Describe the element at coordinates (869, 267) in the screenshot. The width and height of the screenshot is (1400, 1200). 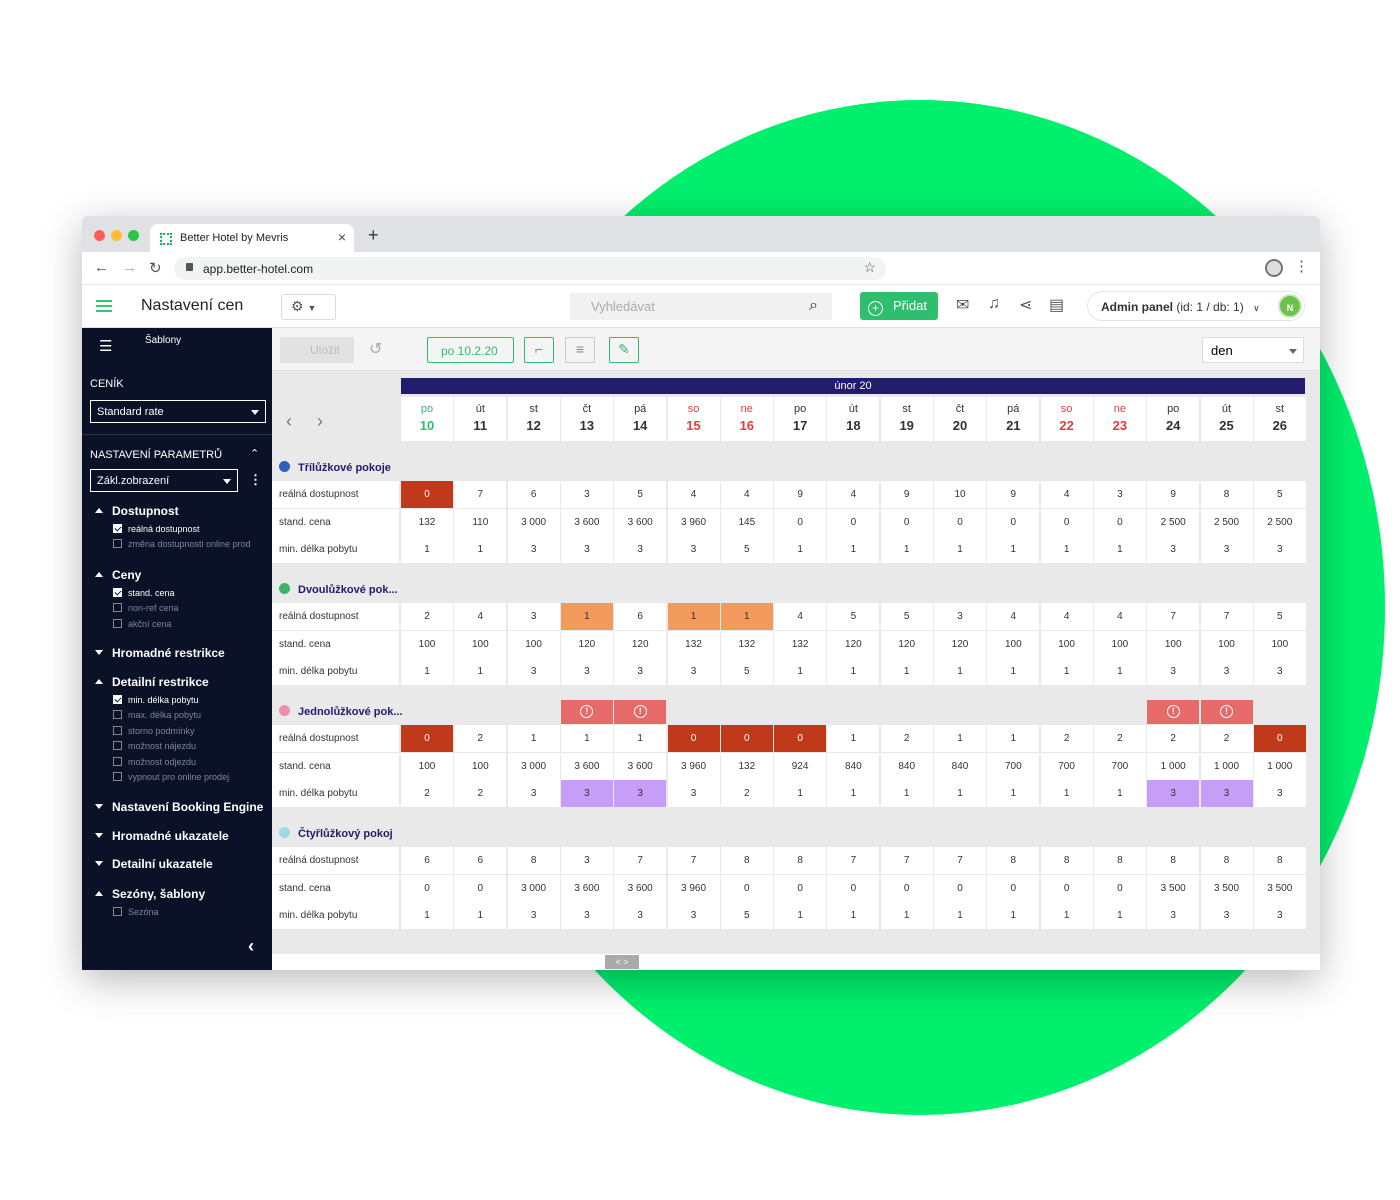
I see `bookmark-star-icon: ☆` at that location.